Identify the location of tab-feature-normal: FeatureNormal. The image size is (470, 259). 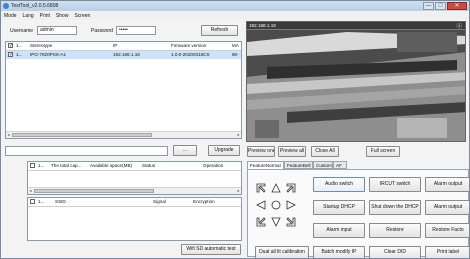
(265, 165).